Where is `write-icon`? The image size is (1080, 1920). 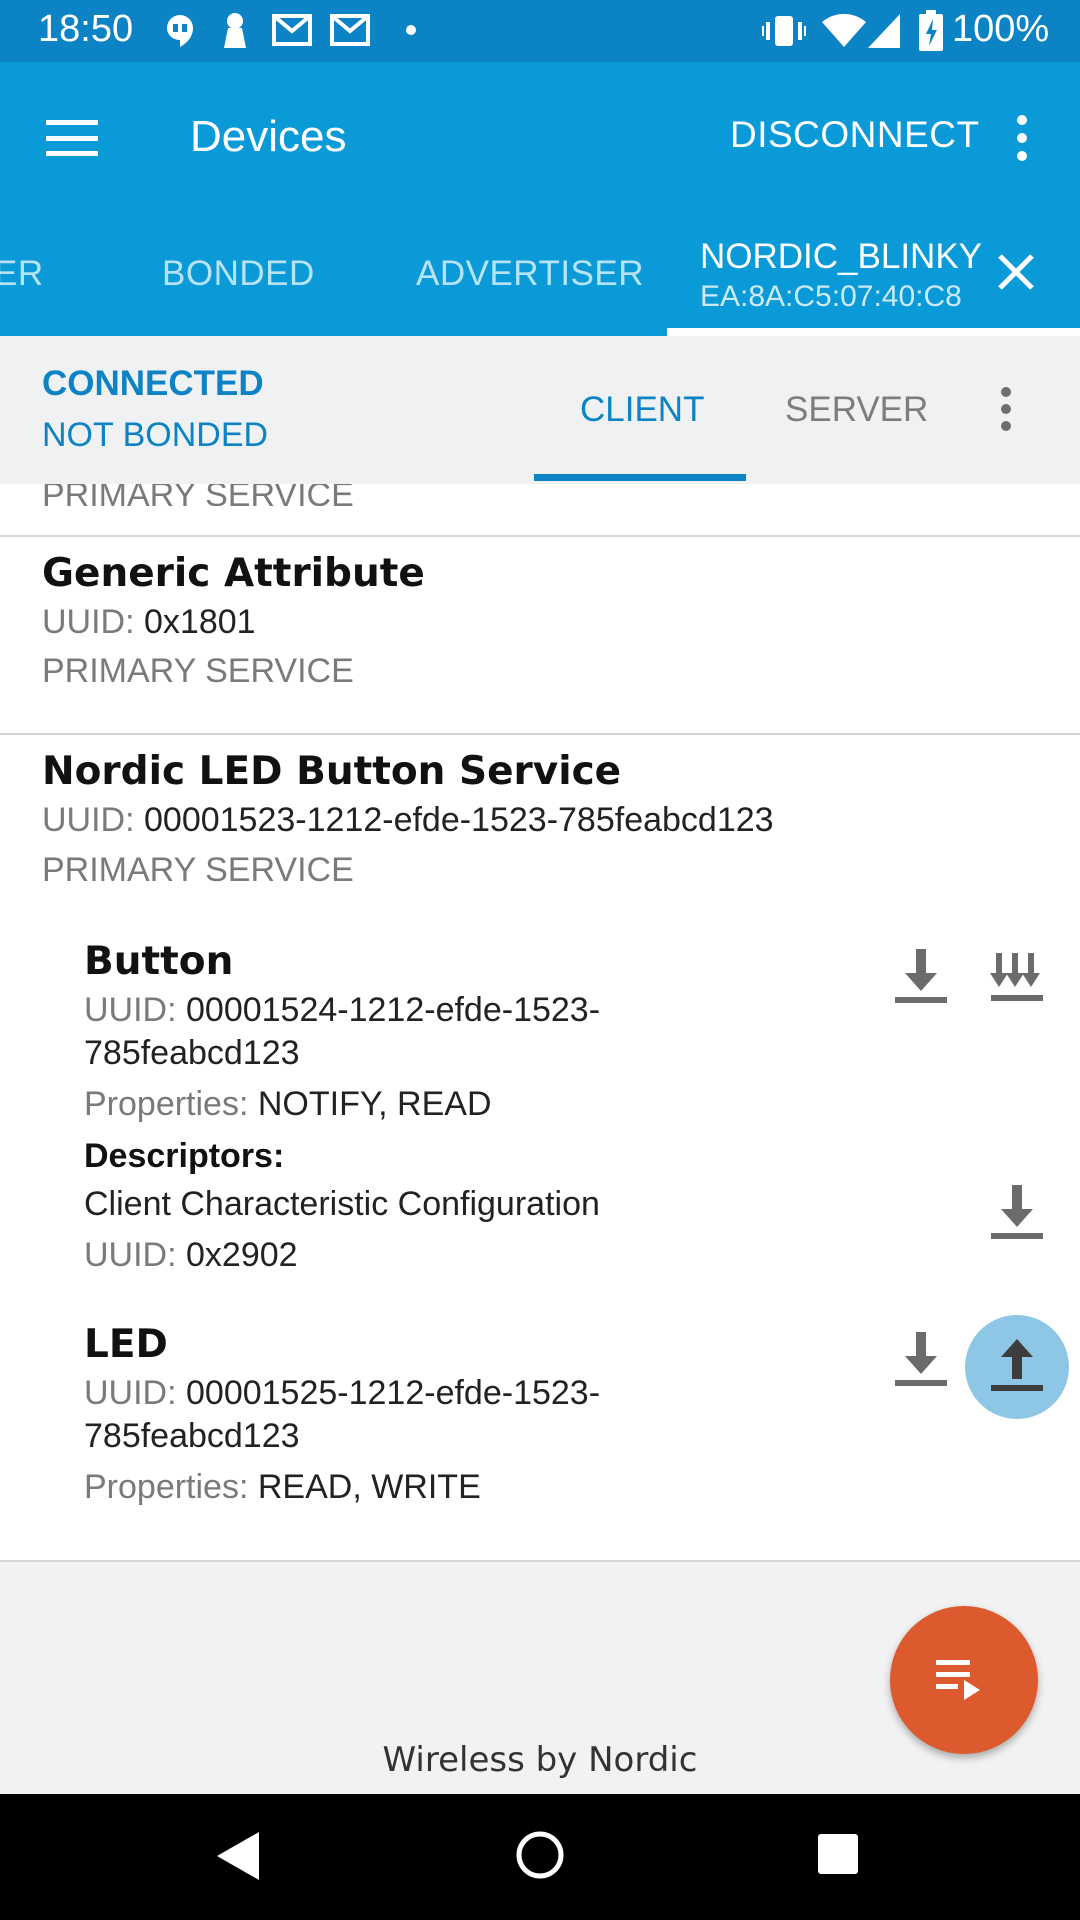 write-icon is located at coordinates (1017, 1367).